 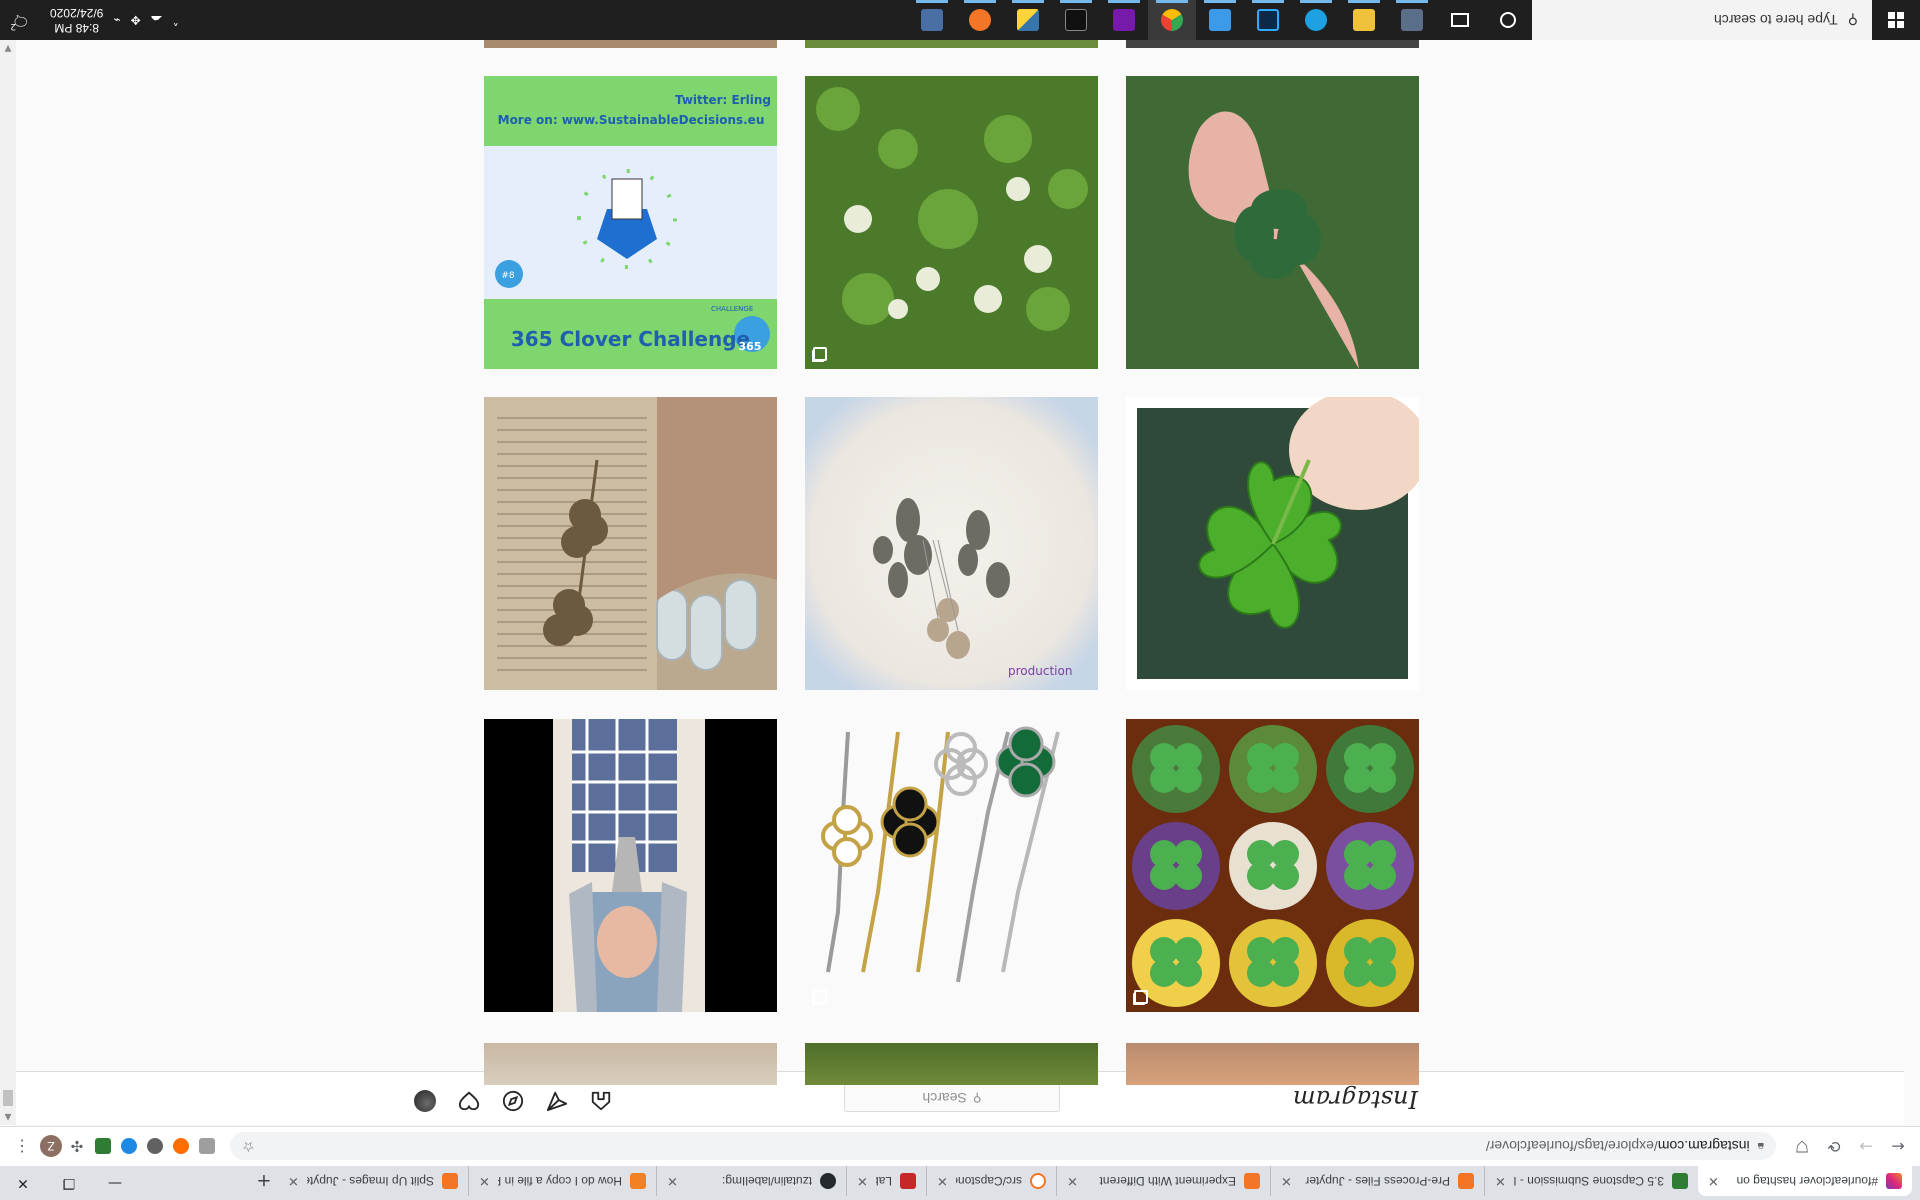 I want to click on heart-icon, so click(x=469, y=1101).